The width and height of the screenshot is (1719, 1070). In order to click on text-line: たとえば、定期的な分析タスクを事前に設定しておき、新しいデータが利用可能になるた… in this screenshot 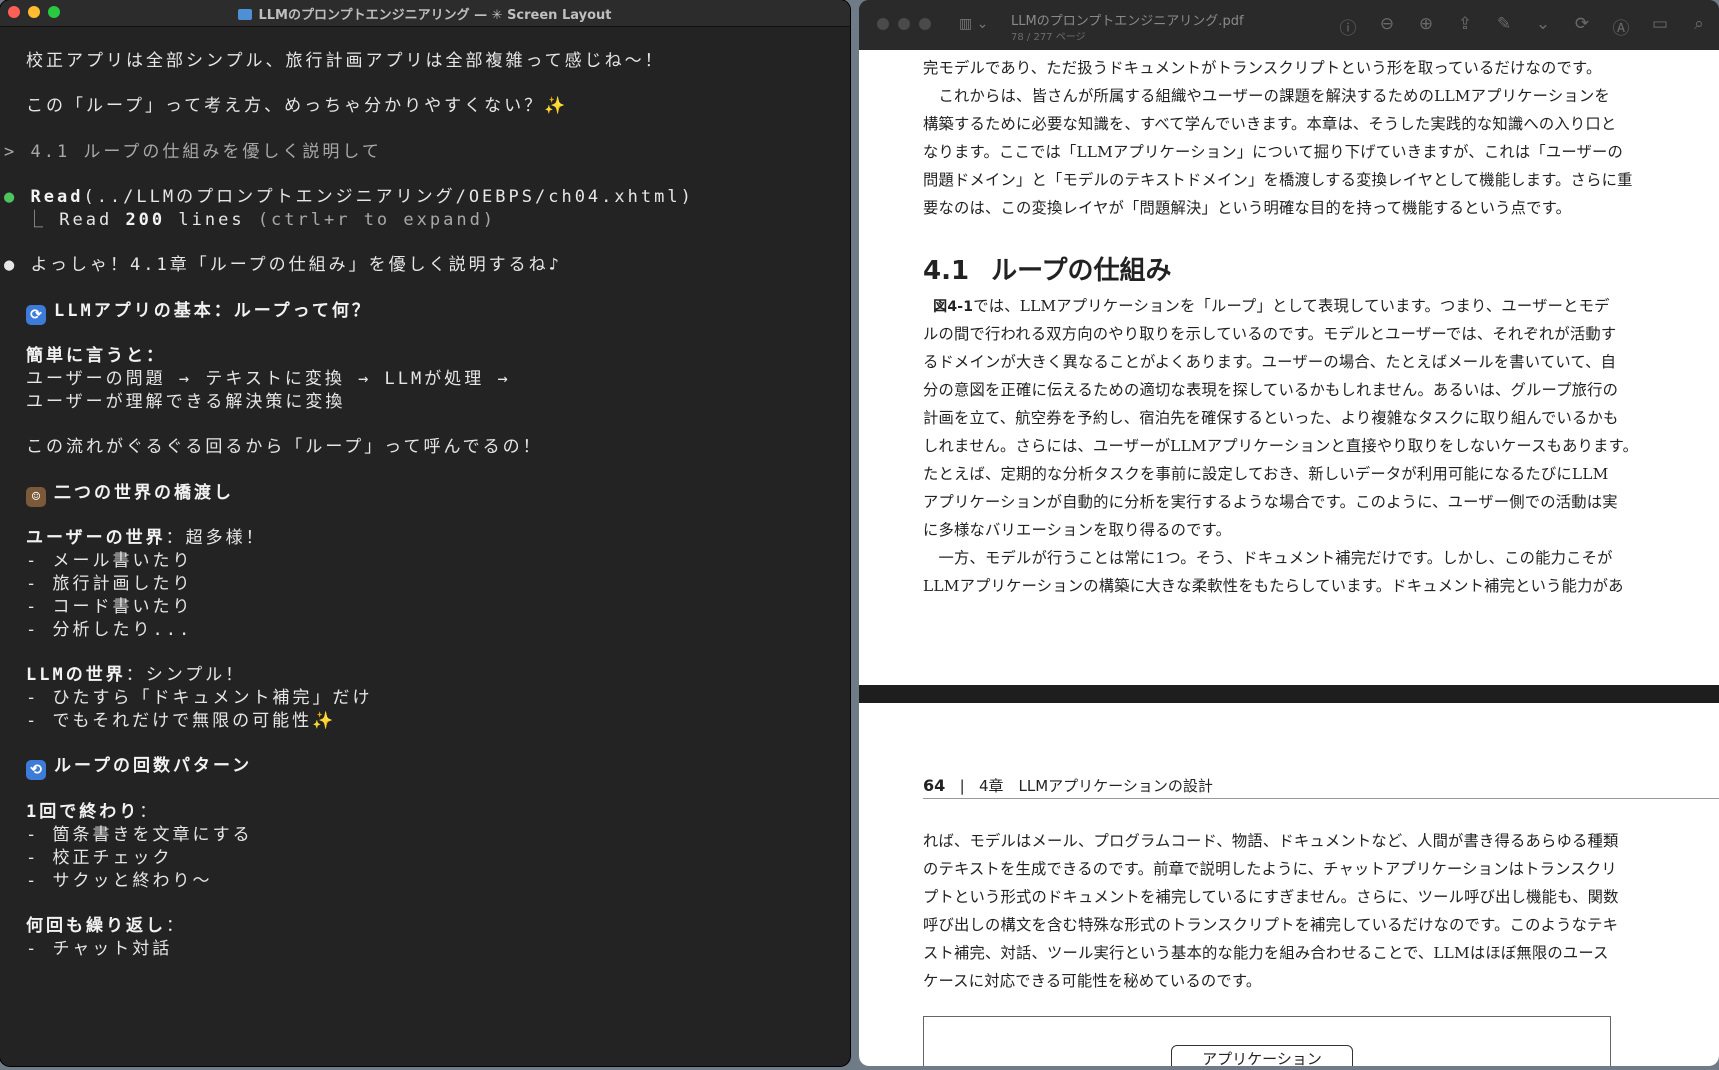, I will do `click(1266, 474)`.